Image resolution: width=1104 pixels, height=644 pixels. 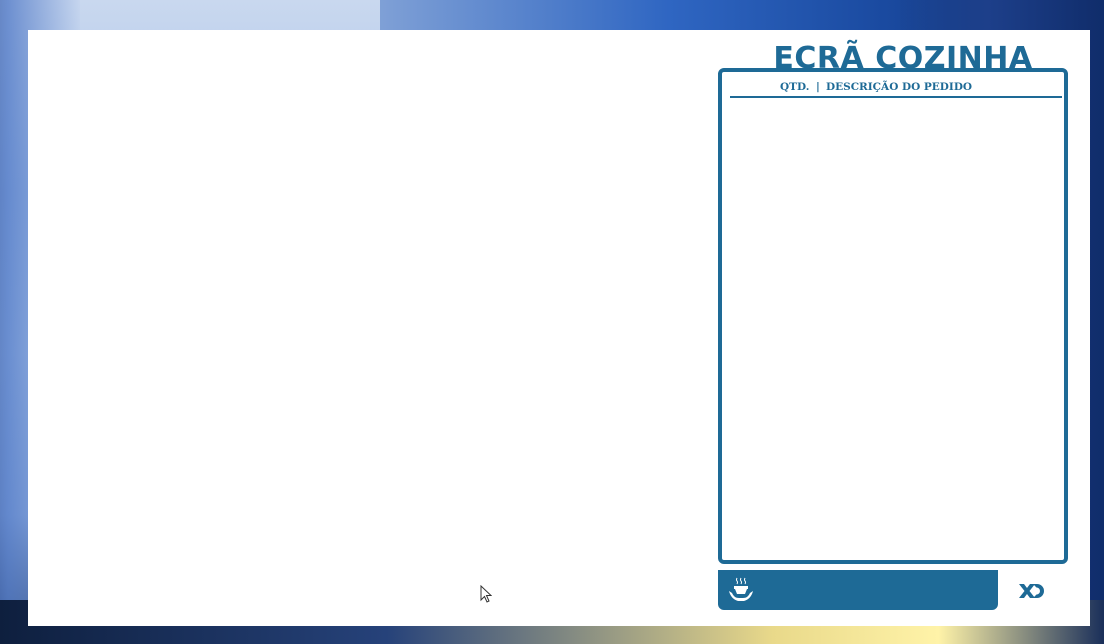 What do you see at coordinates (741, 590) in the screenshot?
I see `serving-hands-icon` at bounding box center [741, 590].